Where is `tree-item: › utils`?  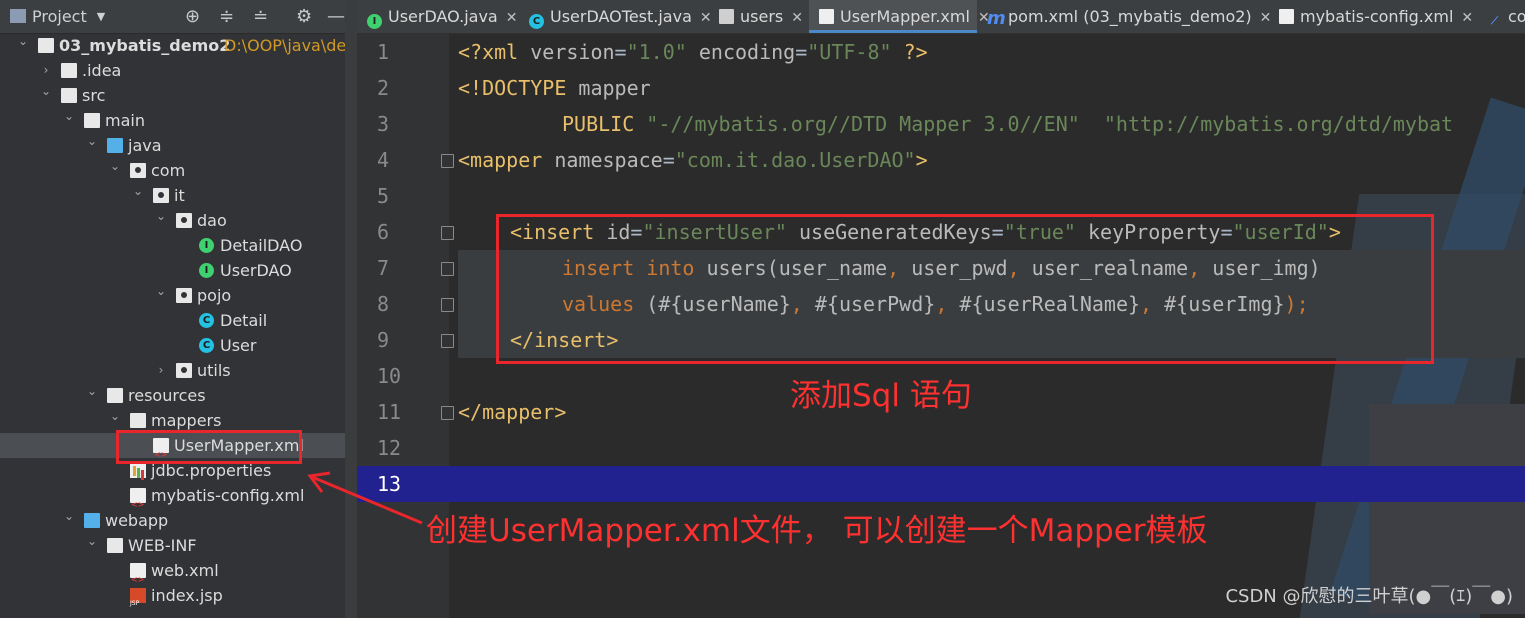 tree-item: › utils is located at coordinates (172, 370).